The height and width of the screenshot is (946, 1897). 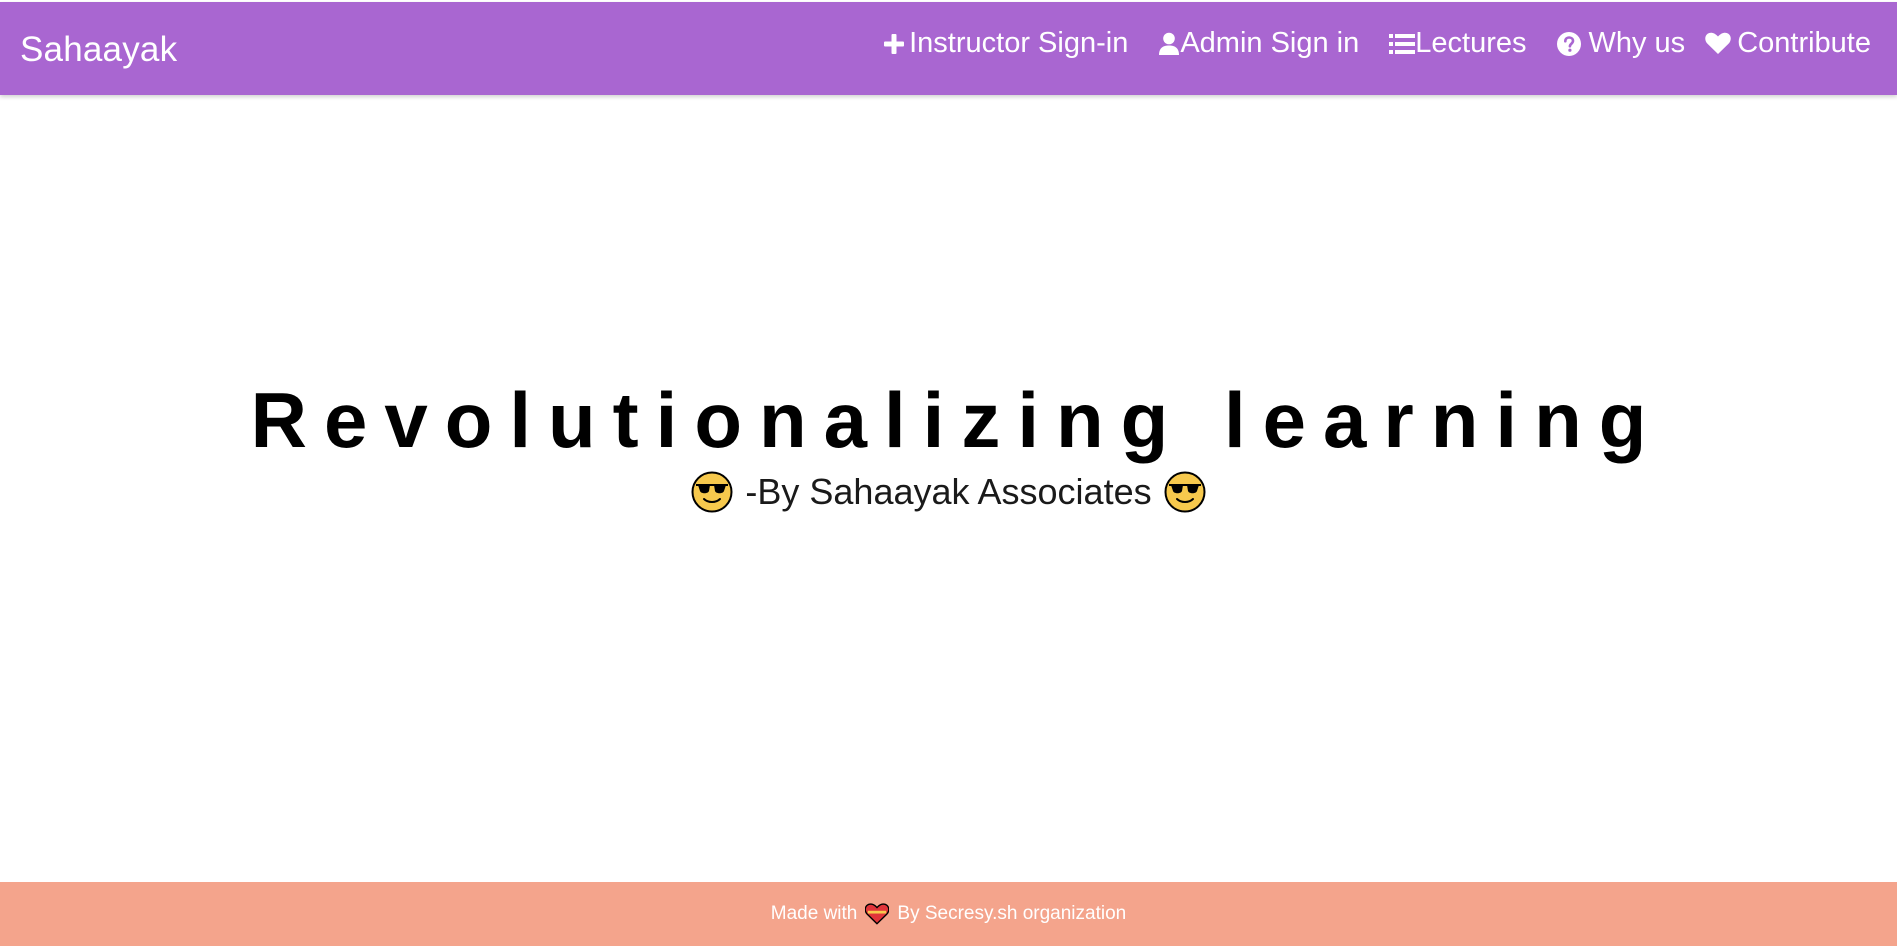 What do you see at coordinates (1270, 43) in the screenshot?
I see `nav-admin-sign-in-label: Admin Sign in` at bounding box center [1270, 43].